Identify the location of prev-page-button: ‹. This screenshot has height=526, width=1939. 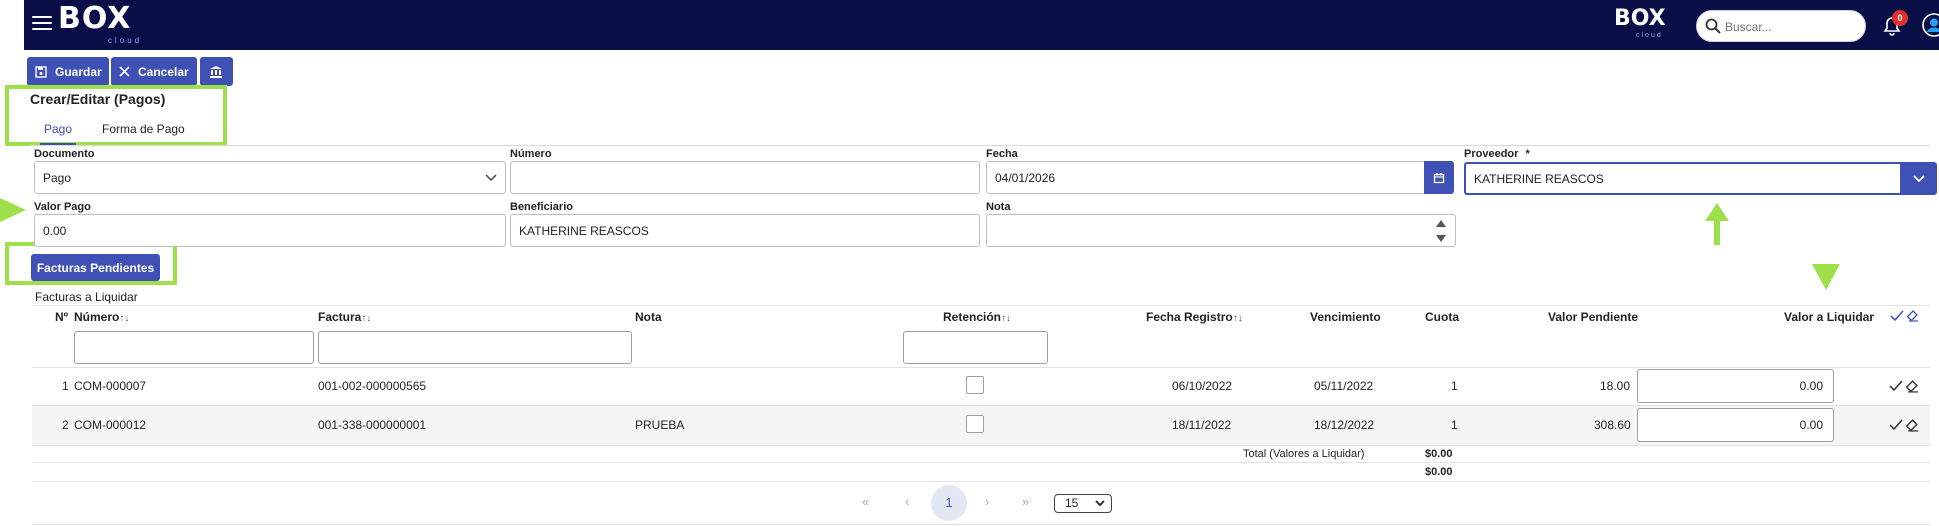
(907, 501).